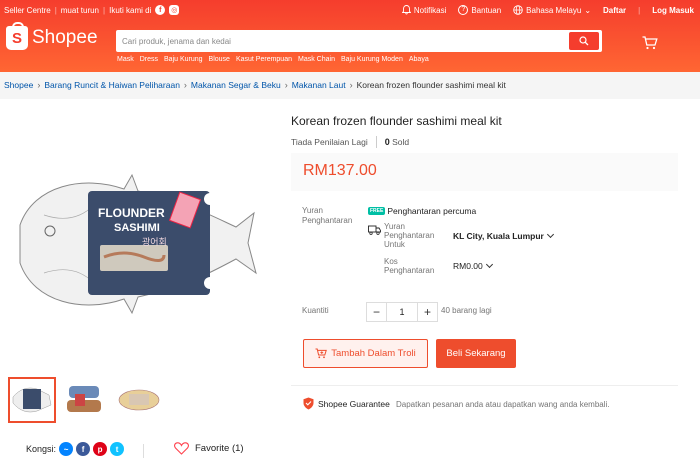  What do you see at coordinates (406, 10) in the screenshot?
I see `bell-icon` at bounding box center [406, 10].